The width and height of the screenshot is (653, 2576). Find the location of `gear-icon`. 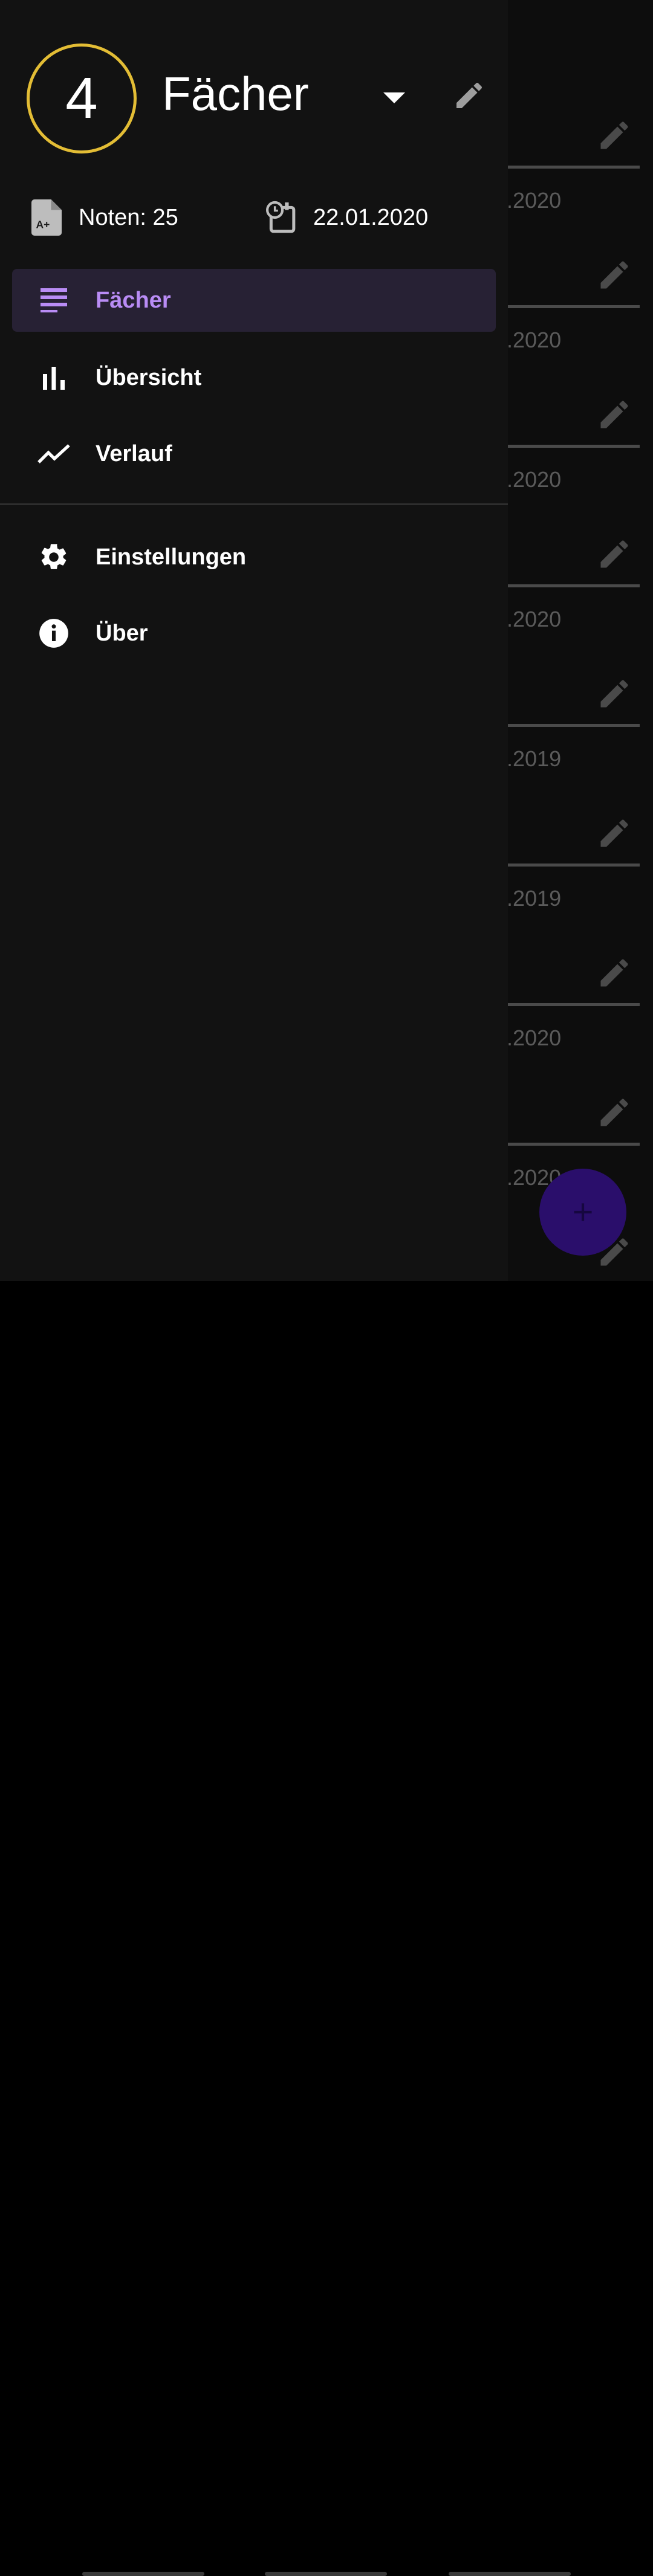

gear-icon is located at coordinates (53, 557).